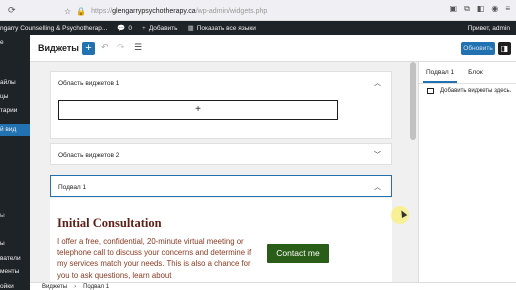 Image resolution: width=516 pixels, height=290 pixels. Describe the element at coordinates (273, 48) in the screenshot. I see `editor-header: Виджеты + ↶ ↷ ☰ Обновить ◨` at that location.